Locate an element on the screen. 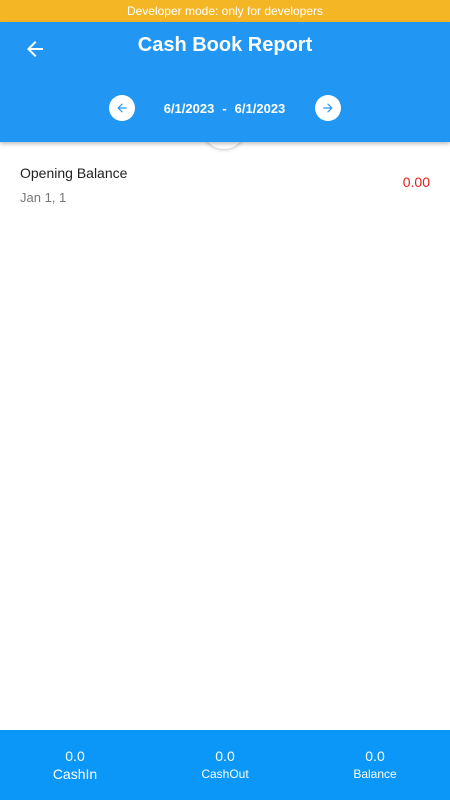  balance-summary: 0.0 Balance is located at coordinates (375, 765).